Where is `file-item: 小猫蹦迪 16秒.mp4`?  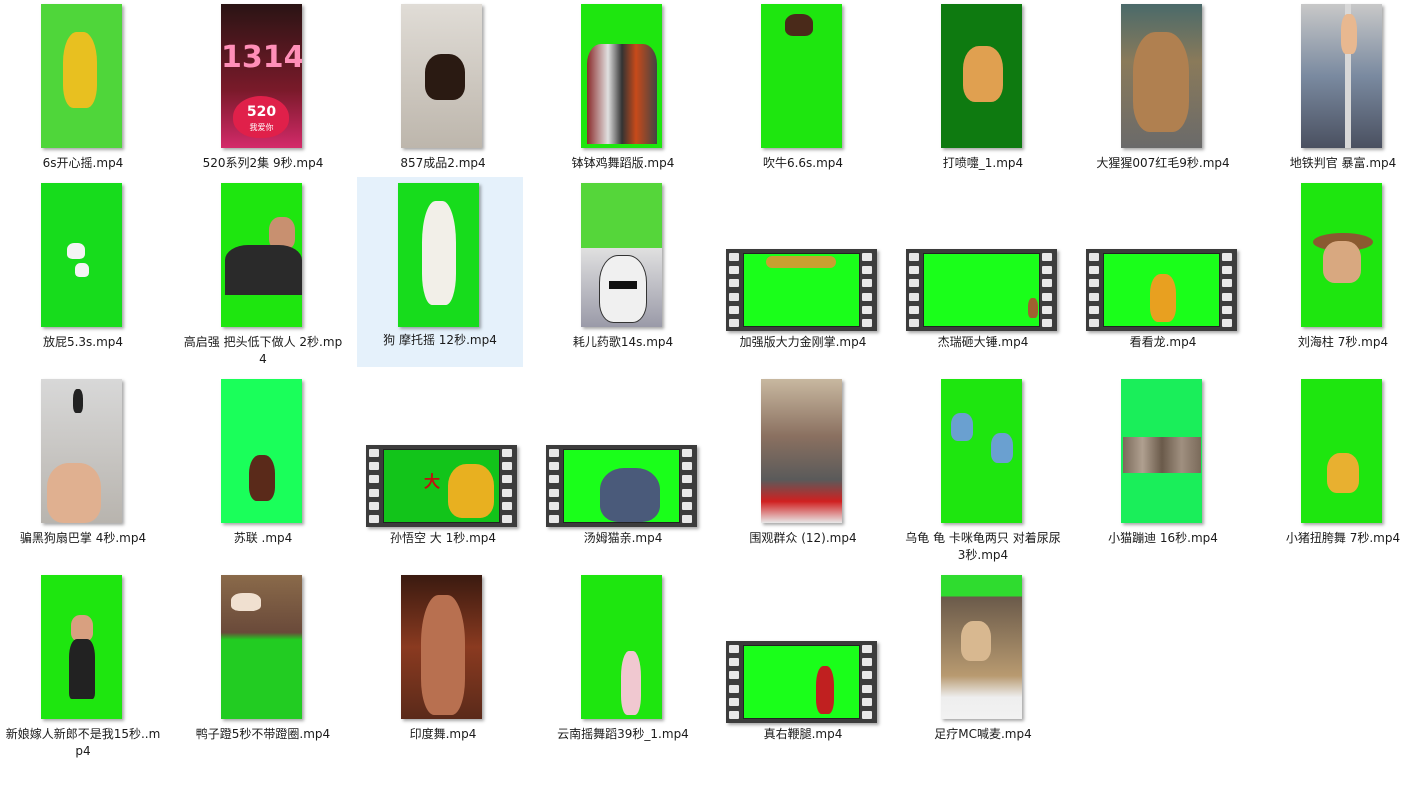 file-item: 小猫蹦迪 16秒.mp4 is located at coordinates (1163, 470).